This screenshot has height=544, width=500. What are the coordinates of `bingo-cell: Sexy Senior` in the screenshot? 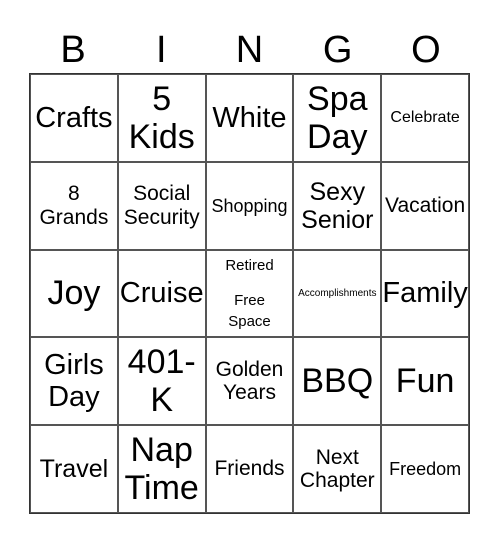 It's located at (337, 205).